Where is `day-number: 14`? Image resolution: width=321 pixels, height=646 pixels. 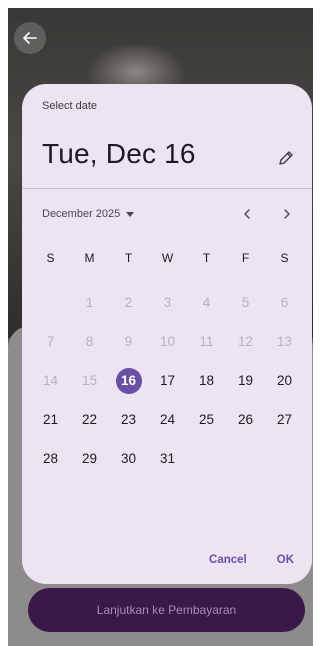
day-number: 14 is located at coordinates (50, 380).